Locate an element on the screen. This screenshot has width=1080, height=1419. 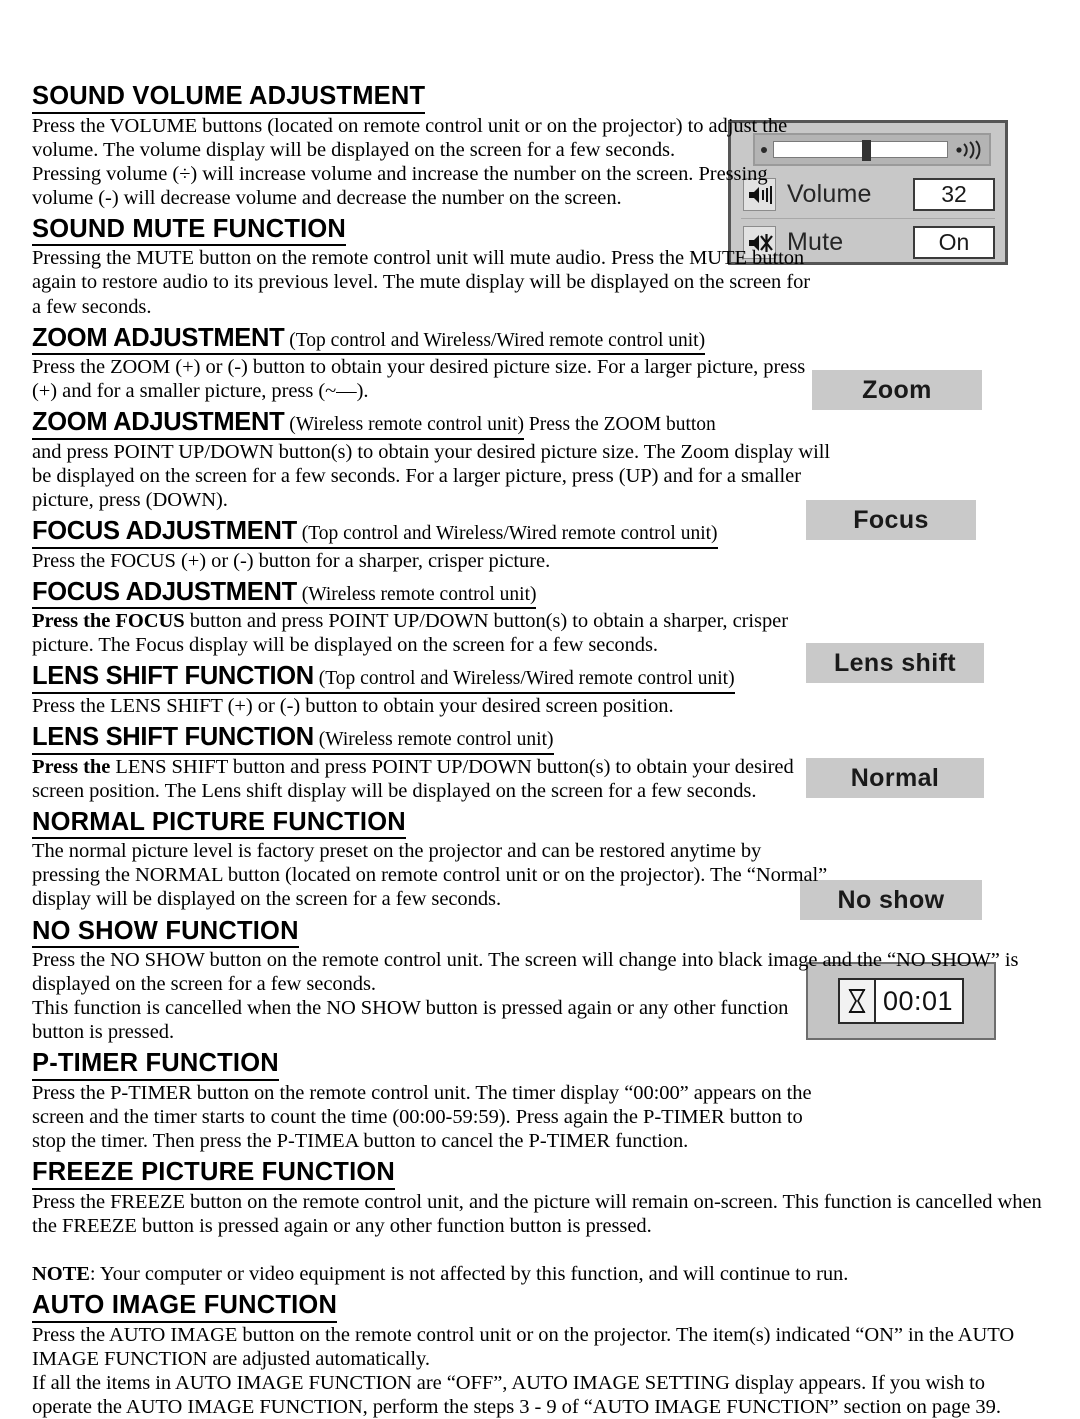
bold-lead-lens-shift: Press the is located at coordinates (71, 766).